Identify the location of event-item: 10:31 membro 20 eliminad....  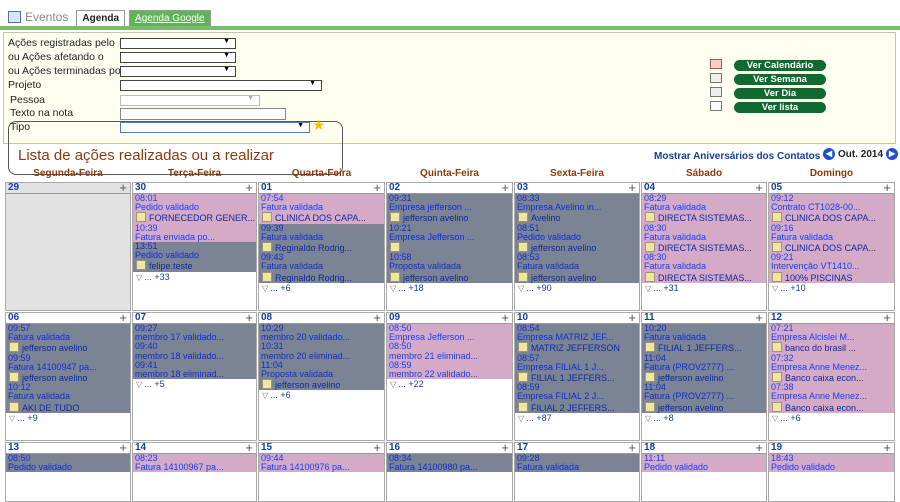
(321, 351).